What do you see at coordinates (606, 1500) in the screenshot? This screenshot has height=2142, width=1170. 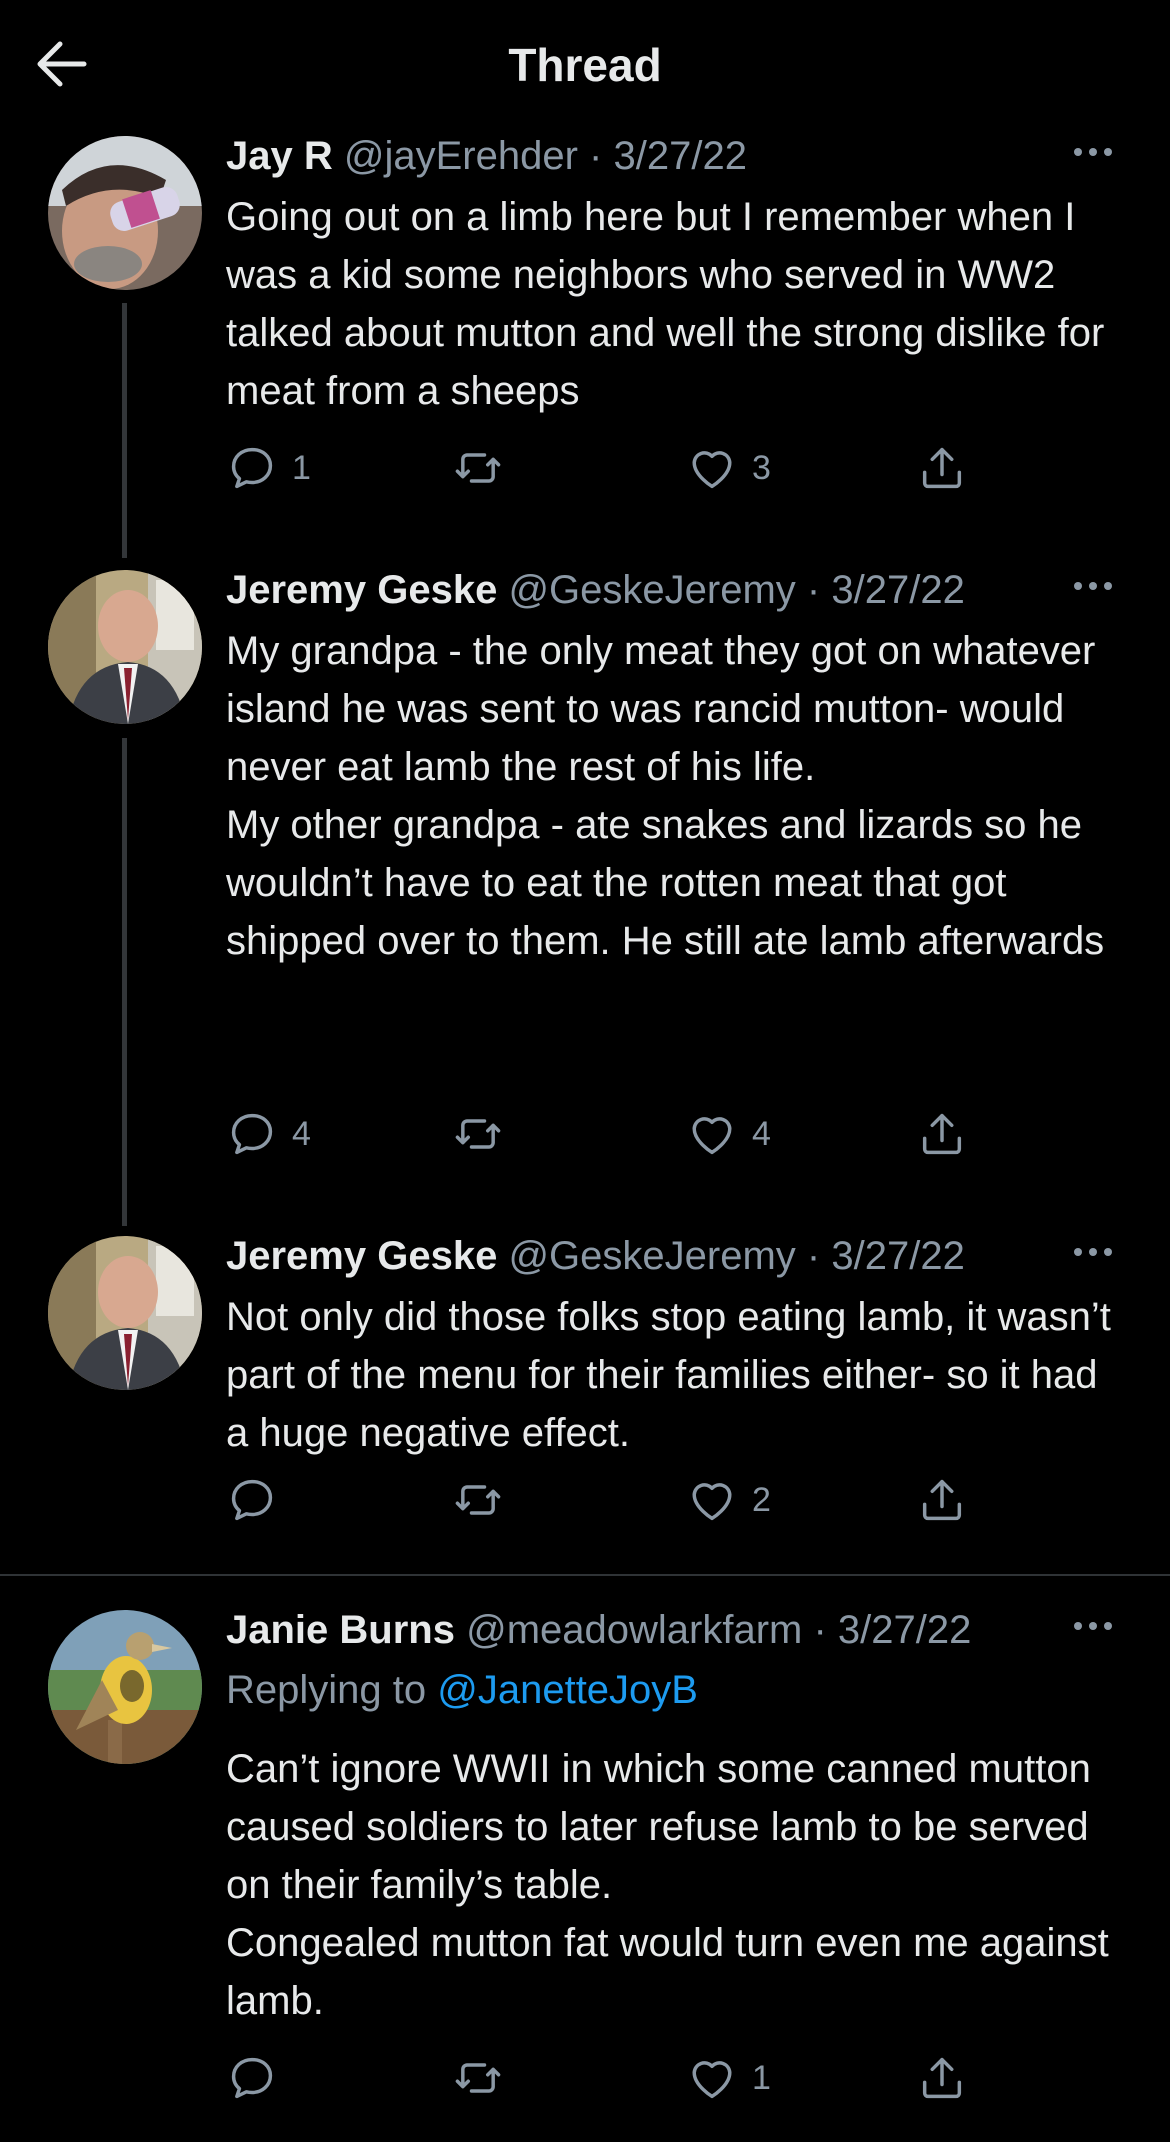 I see `tweet-actions: 2` at bounding box center [606, 1500].